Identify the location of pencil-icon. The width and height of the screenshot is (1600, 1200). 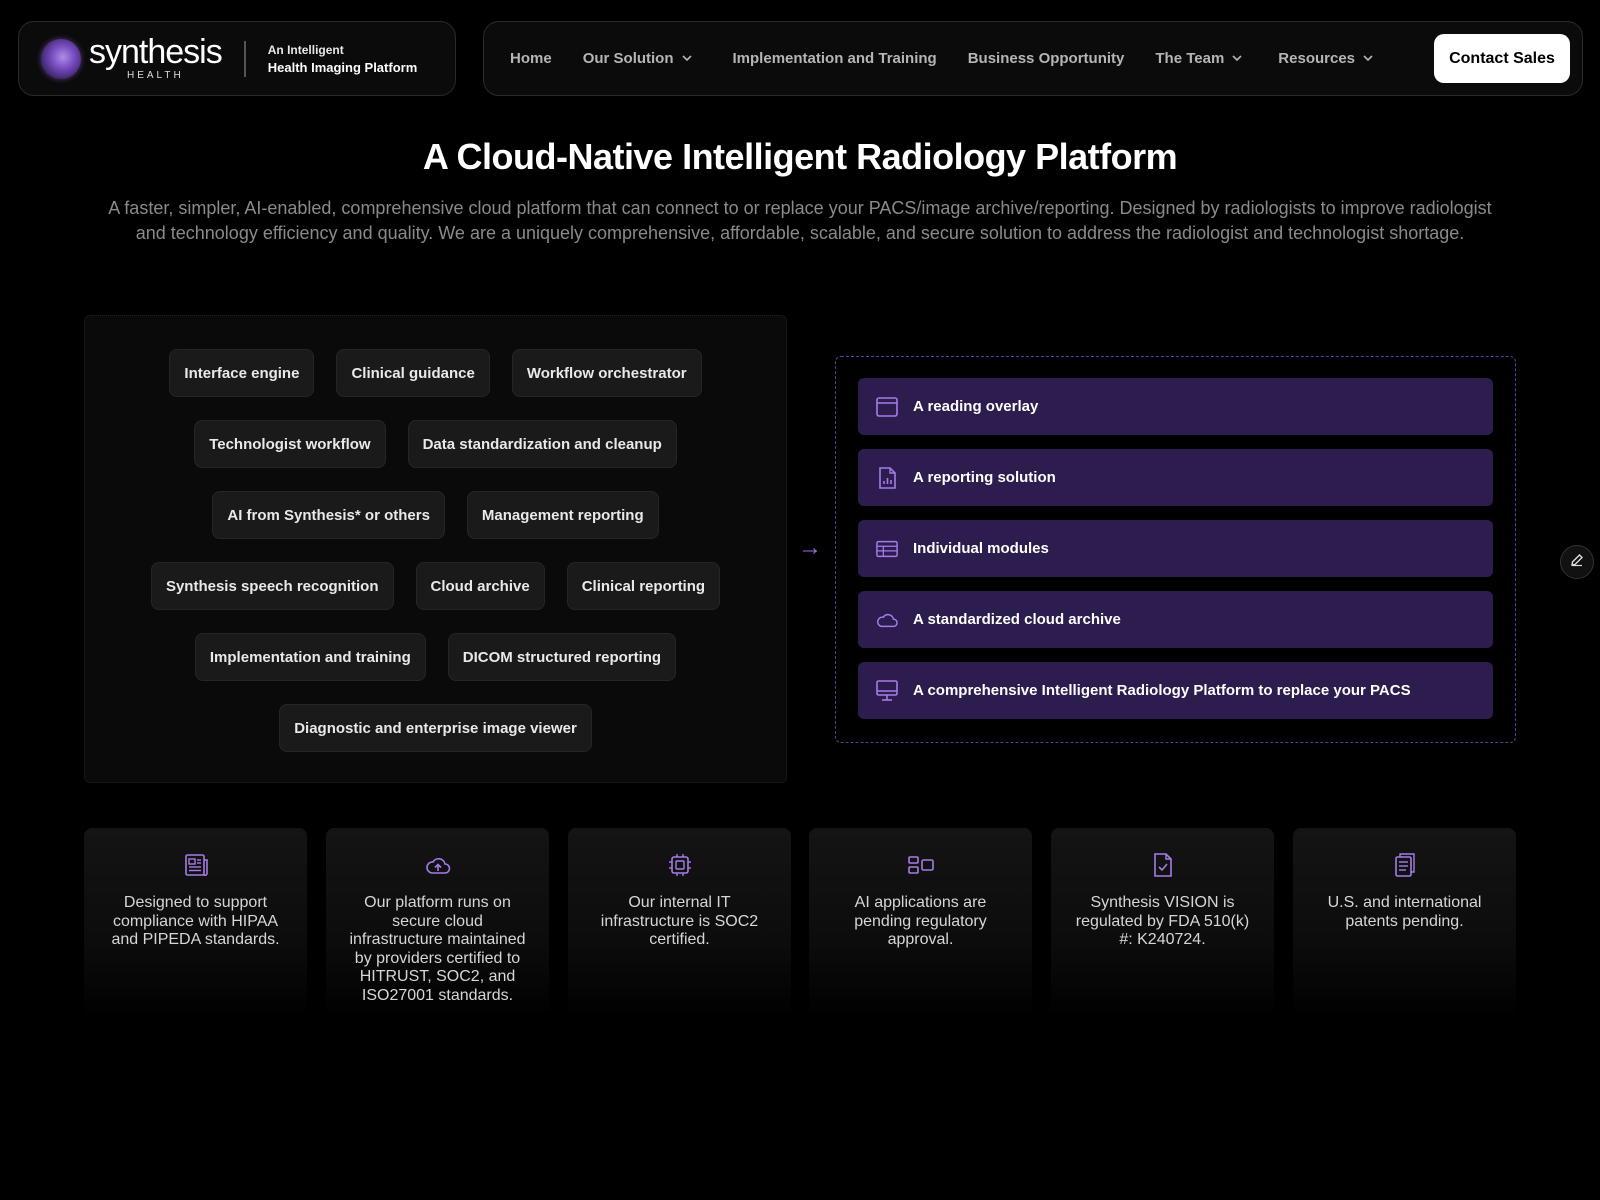
(1577, 562).